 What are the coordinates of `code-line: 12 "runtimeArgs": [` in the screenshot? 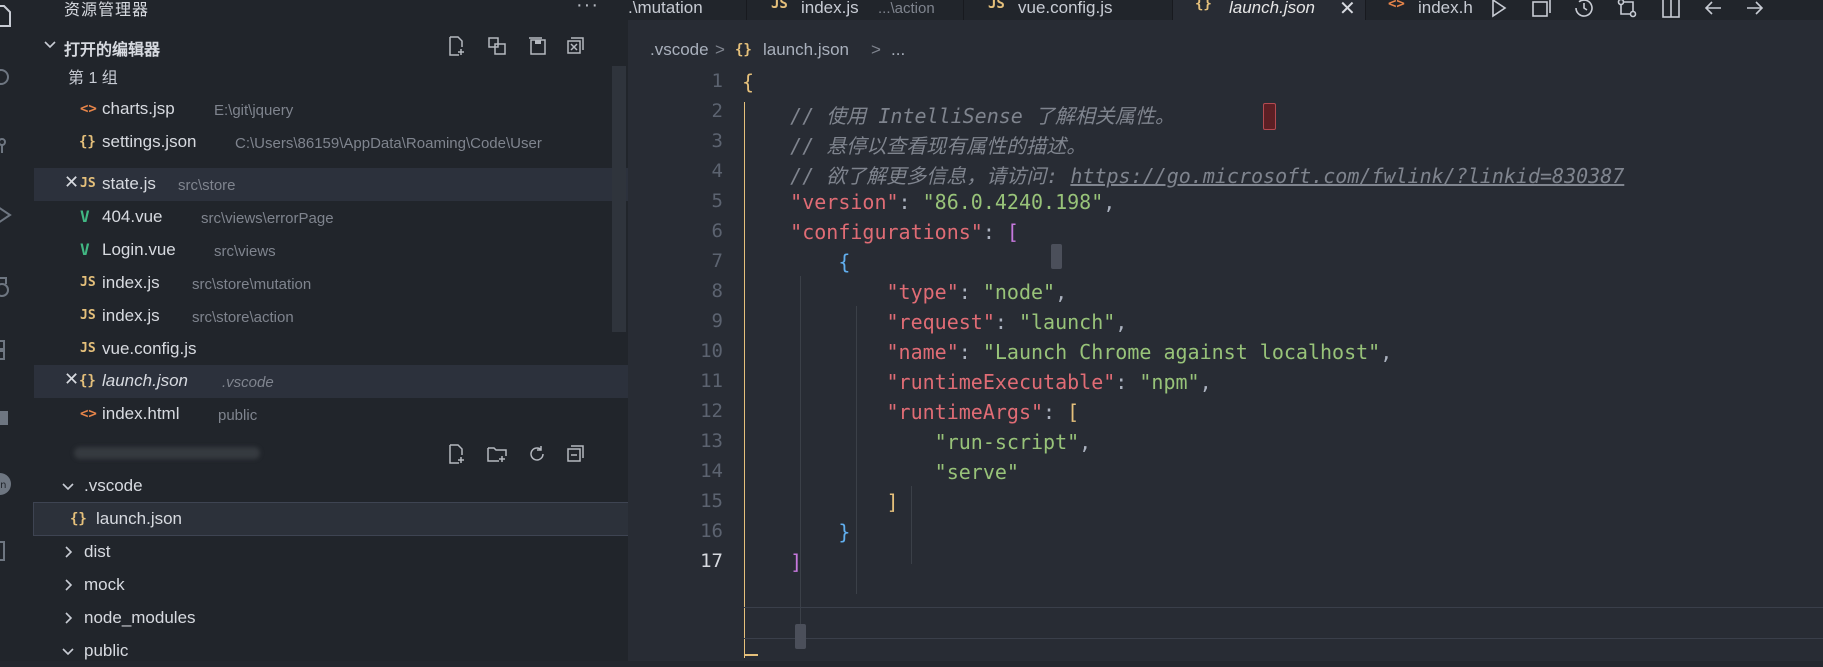 It's located at (1225, 415).